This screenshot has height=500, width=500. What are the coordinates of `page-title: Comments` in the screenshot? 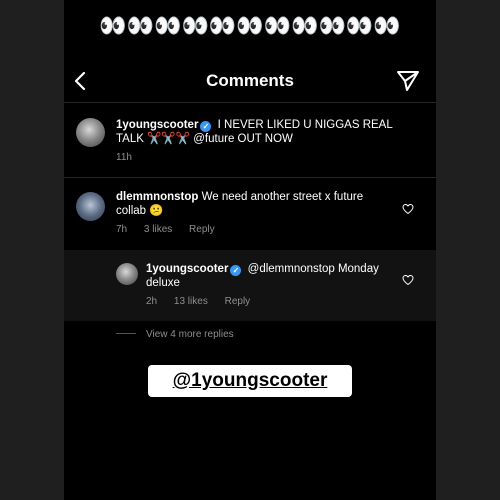 It's located at (250, 80).